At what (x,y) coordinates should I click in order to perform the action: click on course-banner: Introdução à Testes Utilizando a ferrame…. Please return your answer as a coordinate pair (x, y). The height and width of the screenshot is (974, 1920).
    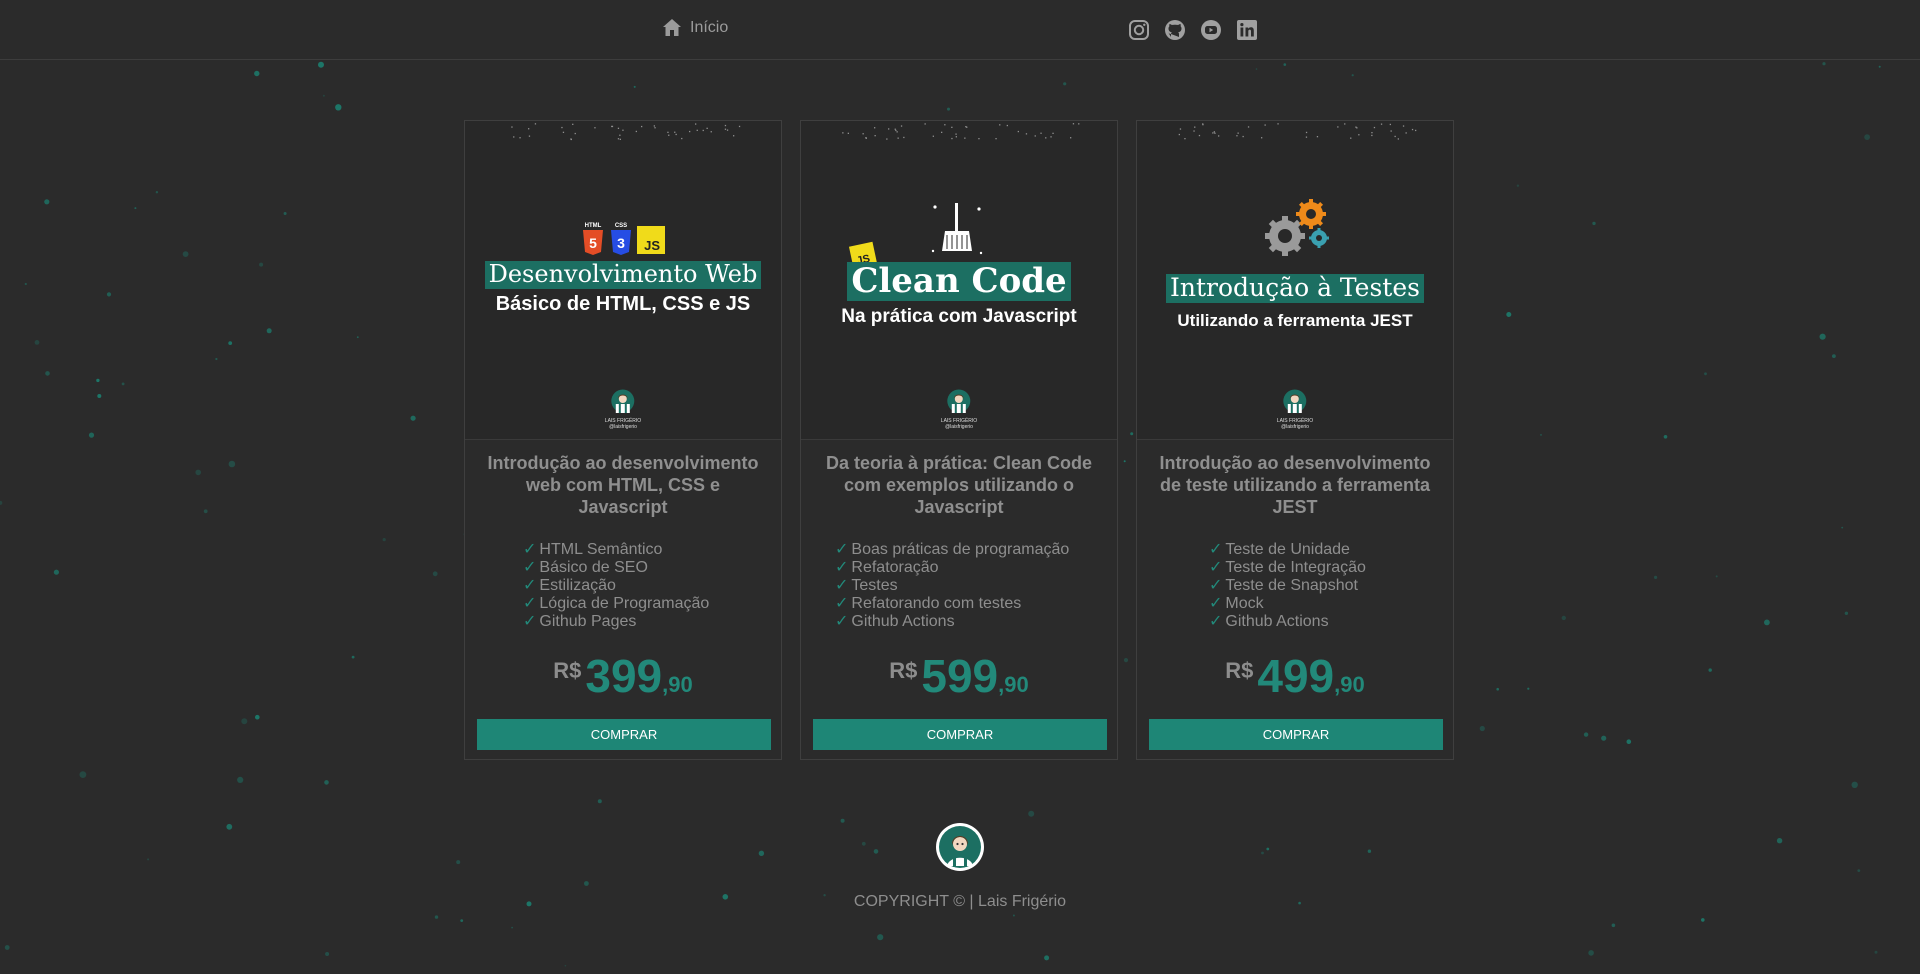
    Looking at the image, I should click on (1295, 280).